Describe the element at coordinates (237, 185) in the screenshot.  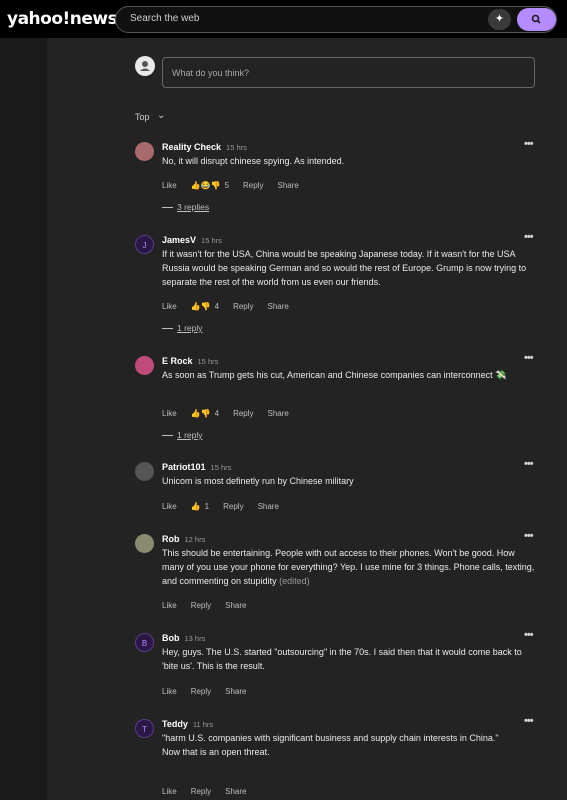
I see `comment-actions: Like 👍😂👎 5 Reply Share` at that location.